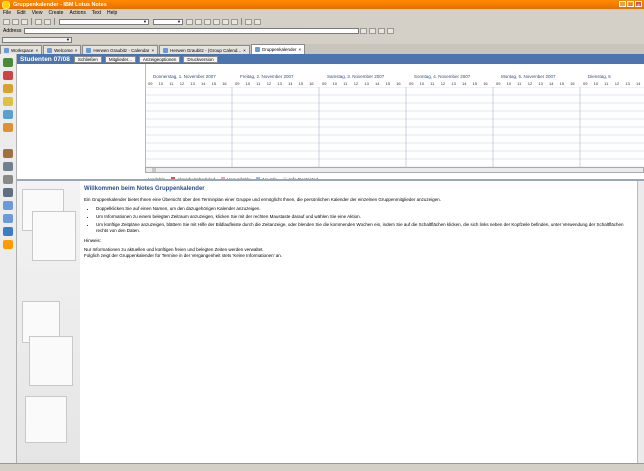 This screenshot has width=644, height=471. I want to click on size-combo, so click(168, 21).